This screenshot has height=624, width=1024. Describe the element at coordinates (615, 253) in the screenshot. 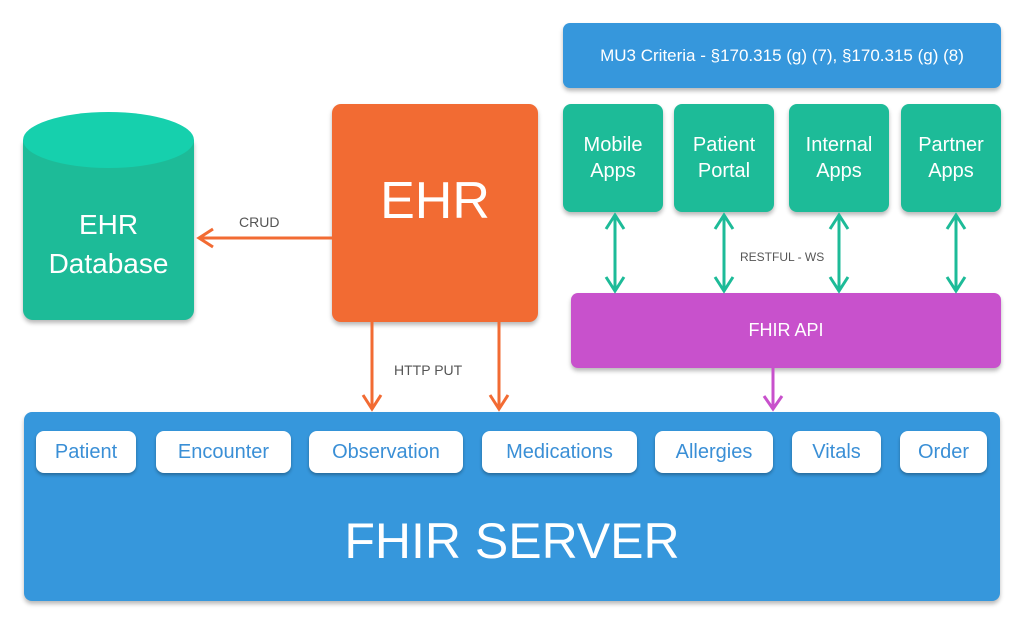

I see `restful-arrow-mobile-apps` at that location.